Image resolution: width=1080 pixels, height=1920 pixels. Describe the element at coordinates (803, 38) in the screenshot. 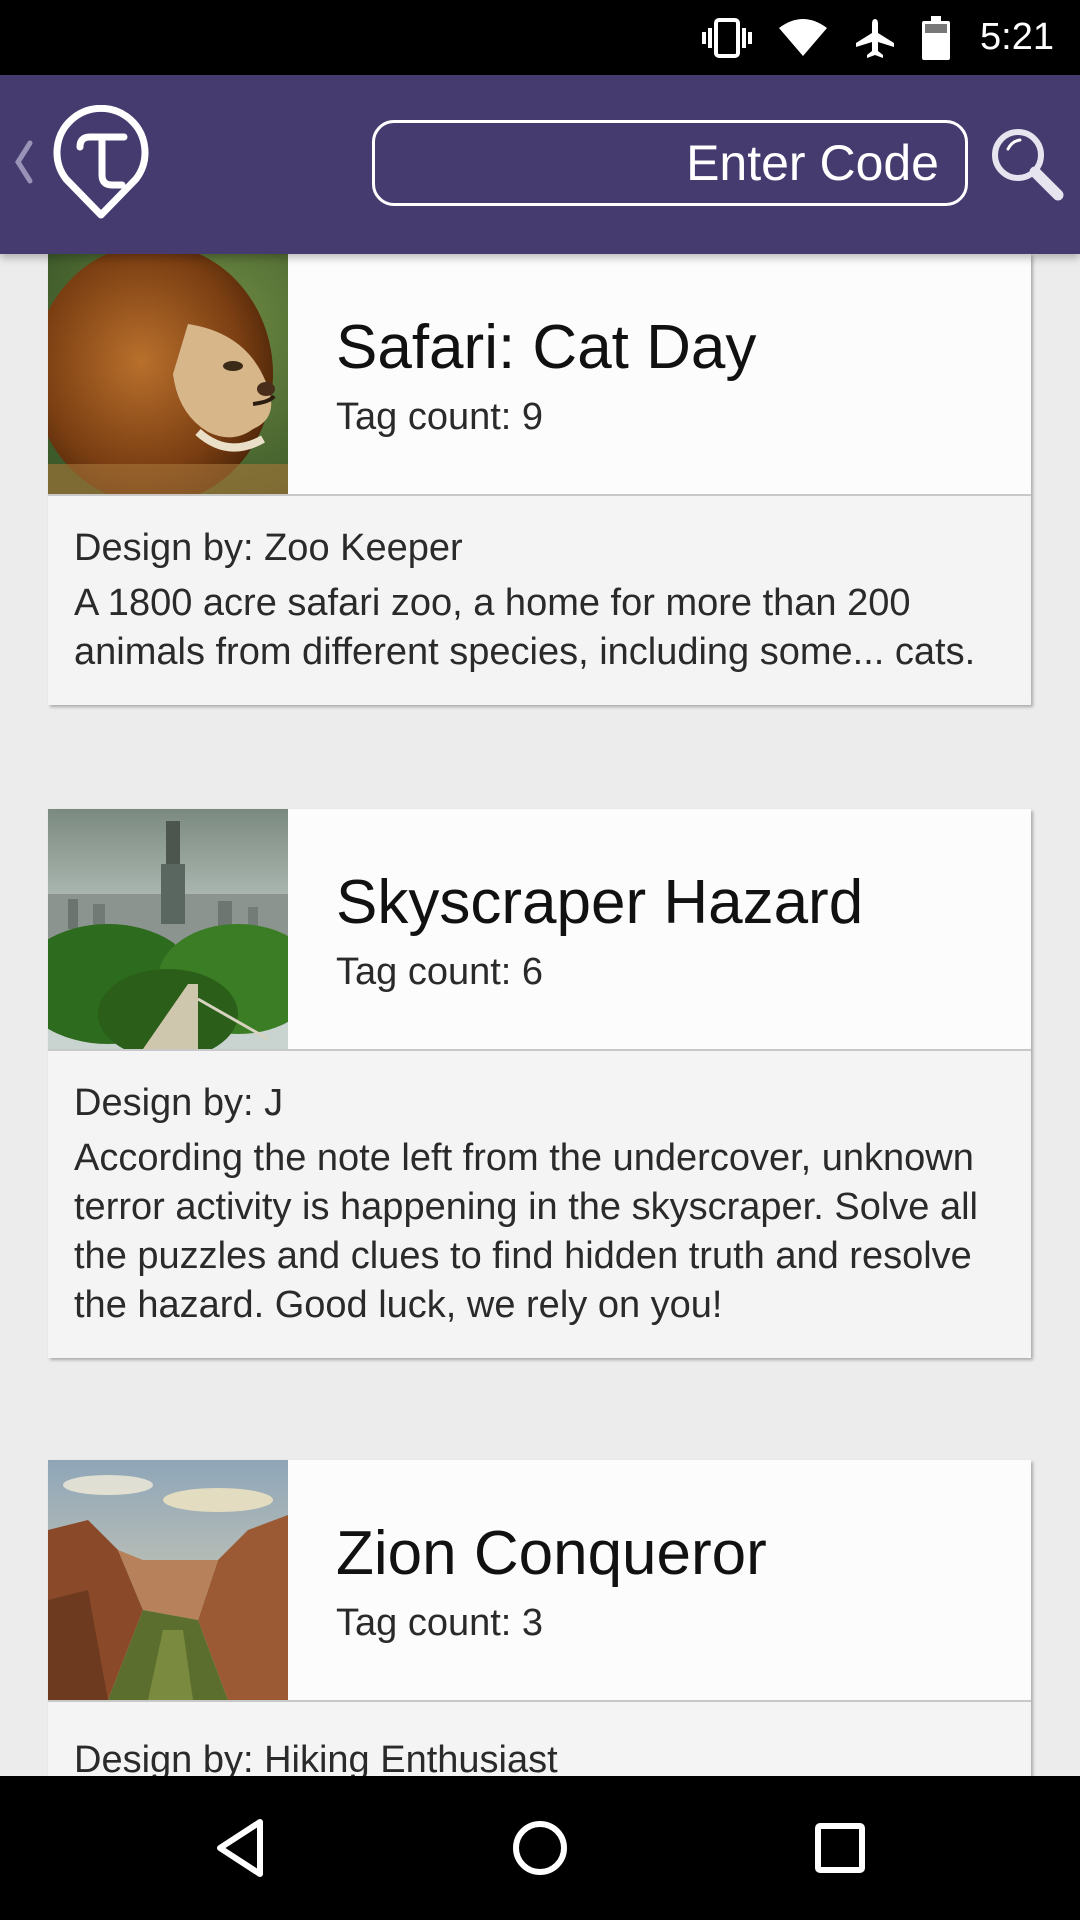

I see `wifi-icon` at that location.